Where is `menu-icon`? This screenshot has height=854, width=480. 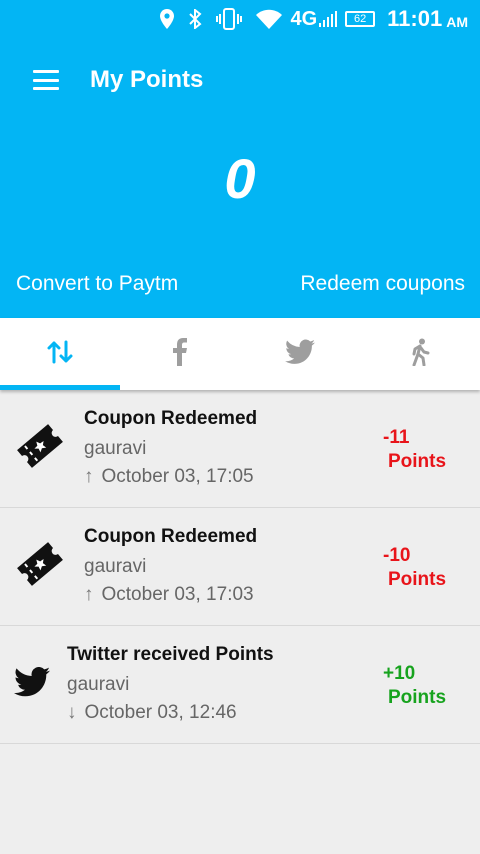
menu-icon is located at coordinates (46, 80).